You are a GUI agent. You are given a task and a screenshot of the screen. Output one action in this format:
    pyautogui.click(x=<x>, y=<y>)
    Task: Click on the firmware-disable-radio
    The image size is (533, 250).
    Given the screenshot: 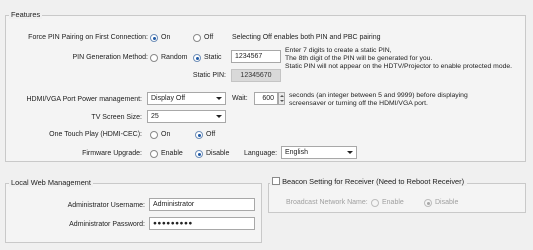 What is the action you would take?
    pyautogui.click(x=199, y=154)
    